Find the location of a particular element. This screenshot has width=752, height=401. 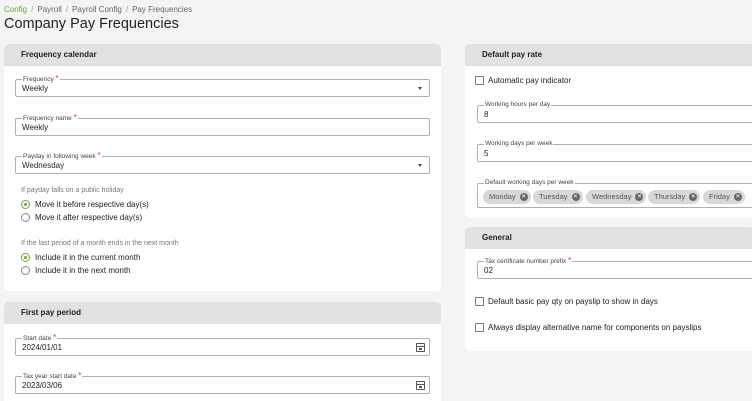

radio-label: Include it in the current month is located at coordinates (88, 257).